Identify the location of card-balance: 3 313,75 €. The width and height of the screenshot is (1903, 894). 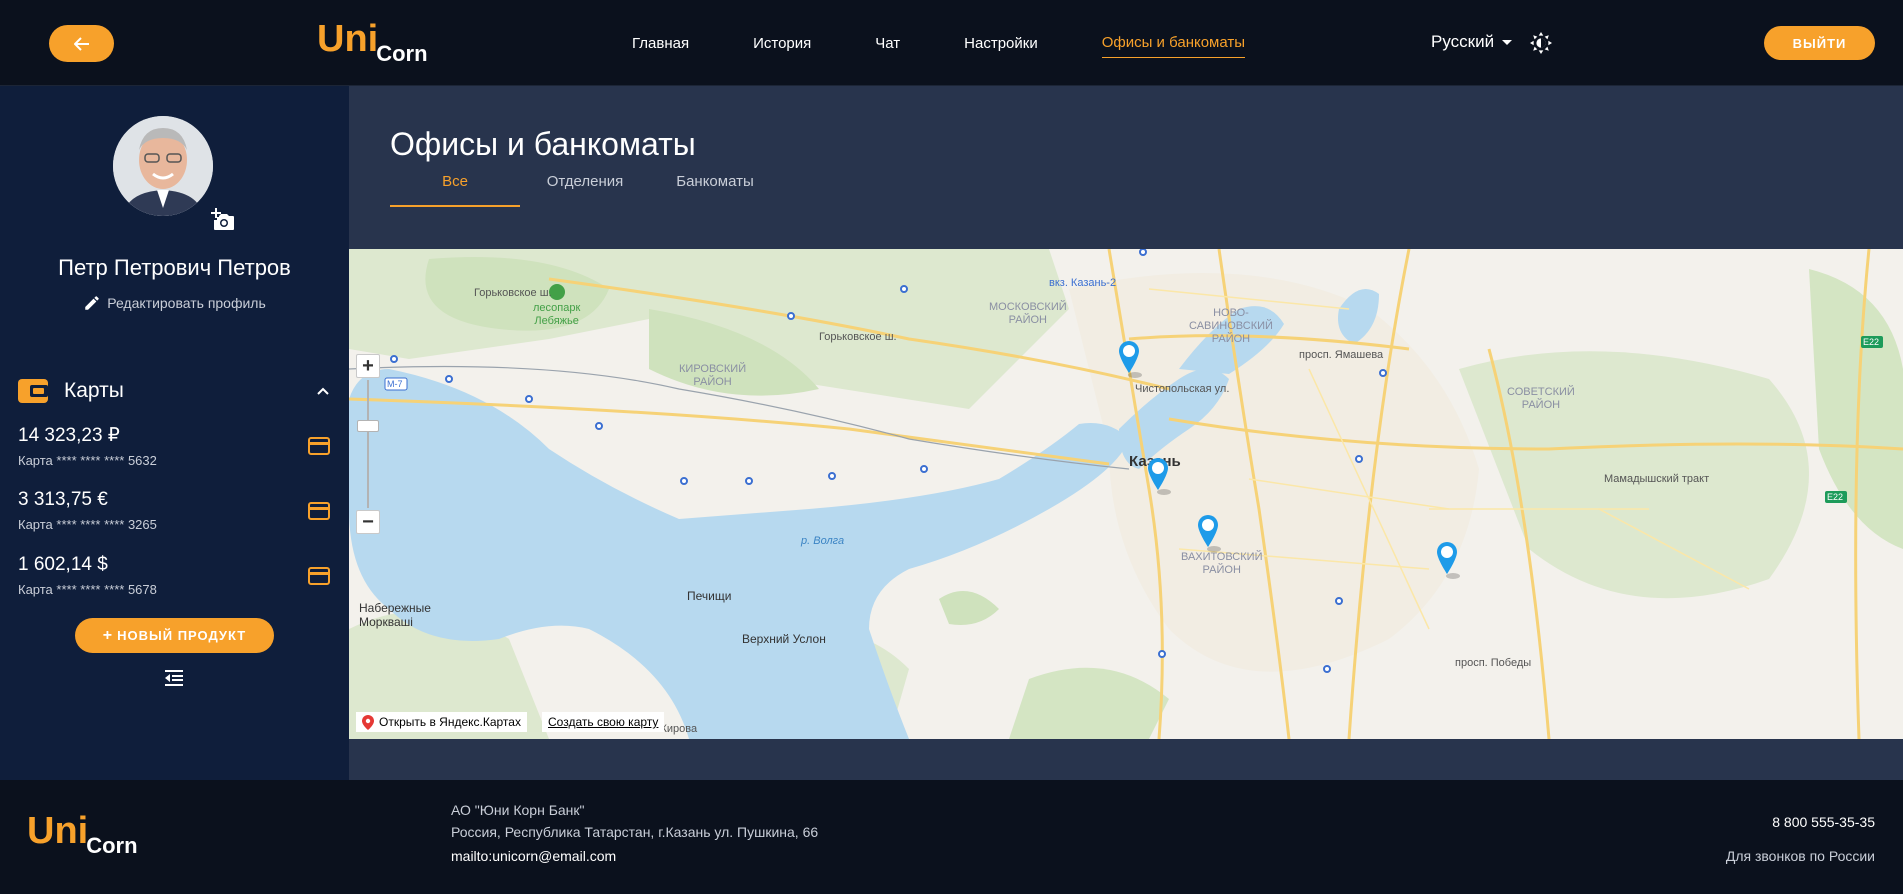
(63, 499).